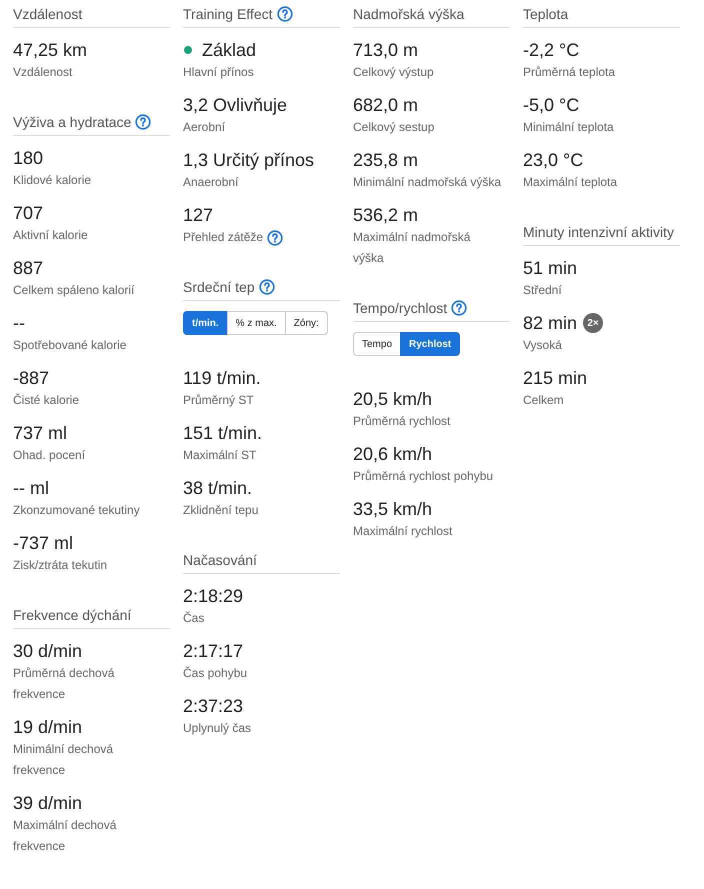 Image resolution: width=704 pixels, height=889 pixels. I want to click on count-badge: 2×, so click(593, 323).